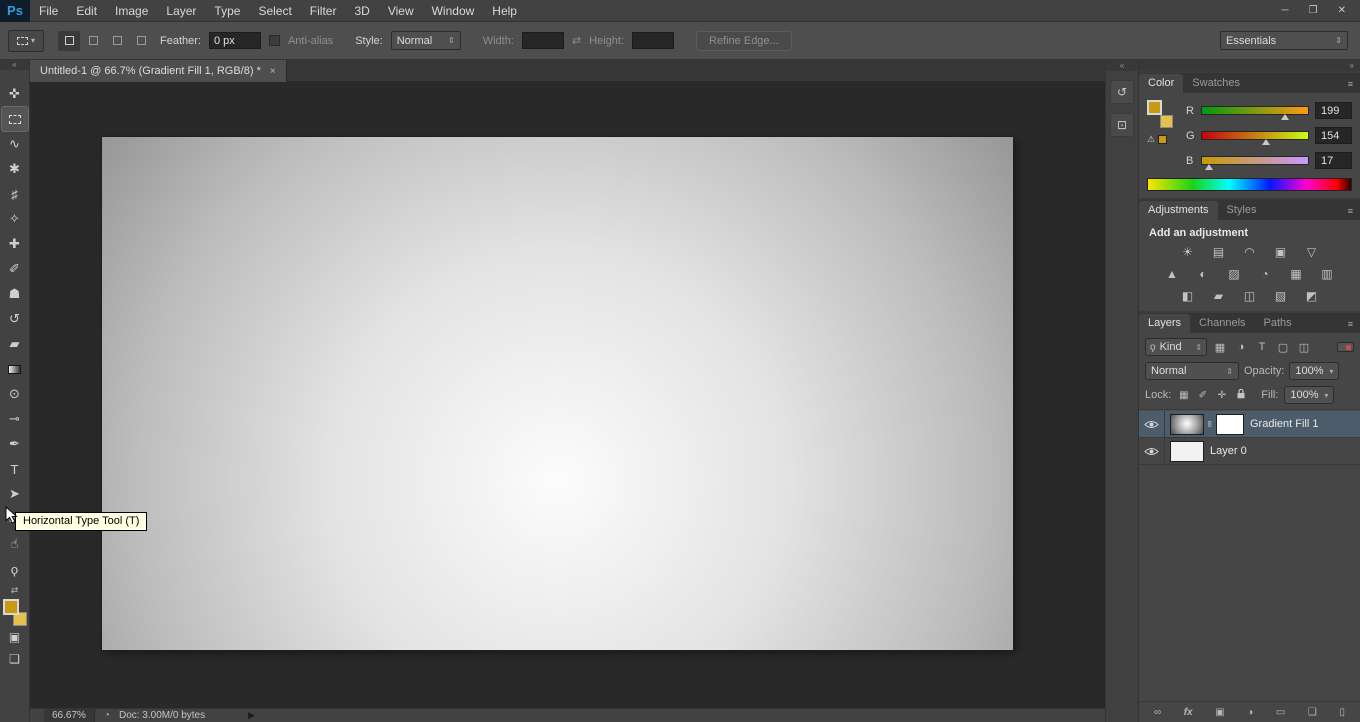 This screenshot has width=1360, height=722. Describe the element at coordinates (251, 715) in the screenshot. I see `status-menu-arrow-icon: ▶` at that location.